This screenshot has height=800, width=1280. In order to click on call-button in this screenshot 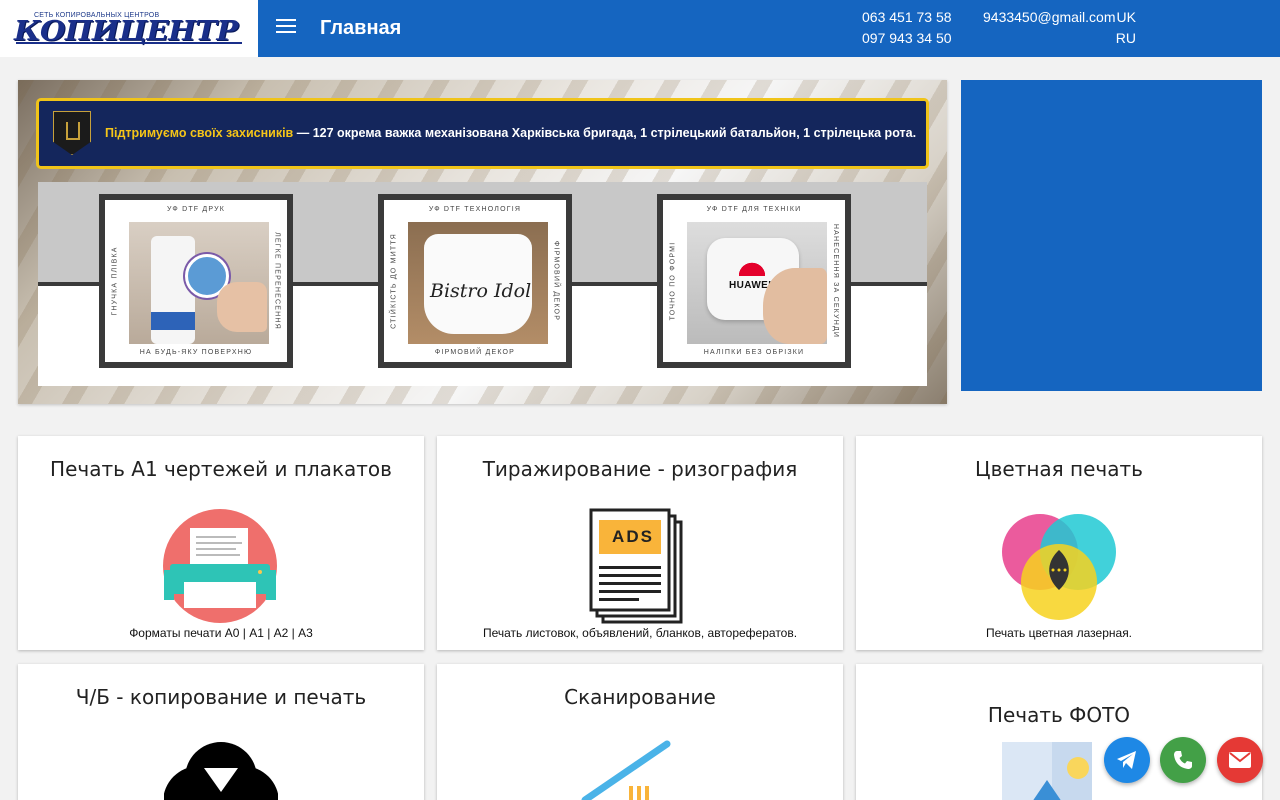, I will do `click(1183, 760)`.